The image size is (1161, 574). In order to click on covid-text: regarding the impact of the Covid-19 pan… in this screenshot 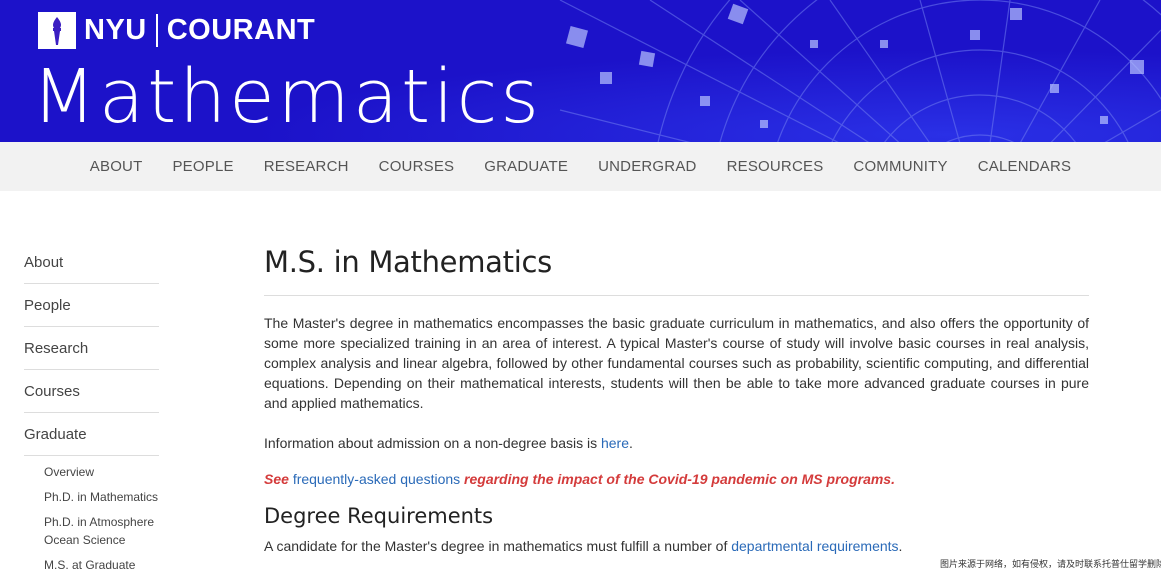, I will do `click(677, 479)`.